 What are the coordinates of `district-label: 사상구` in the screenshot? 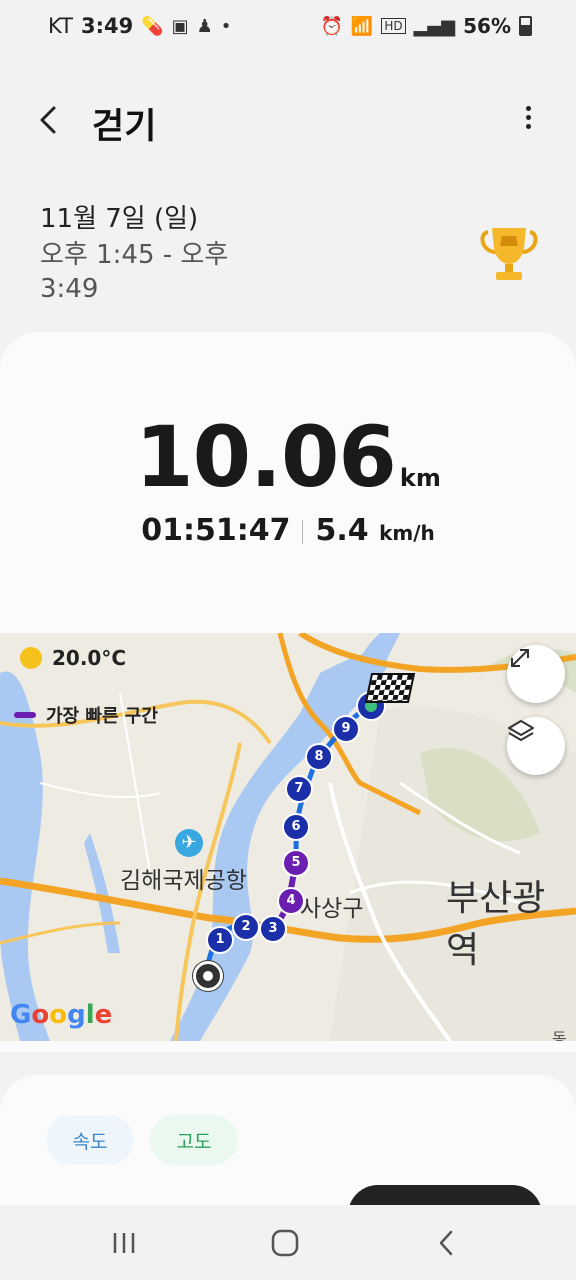 It's located at (332, 909).